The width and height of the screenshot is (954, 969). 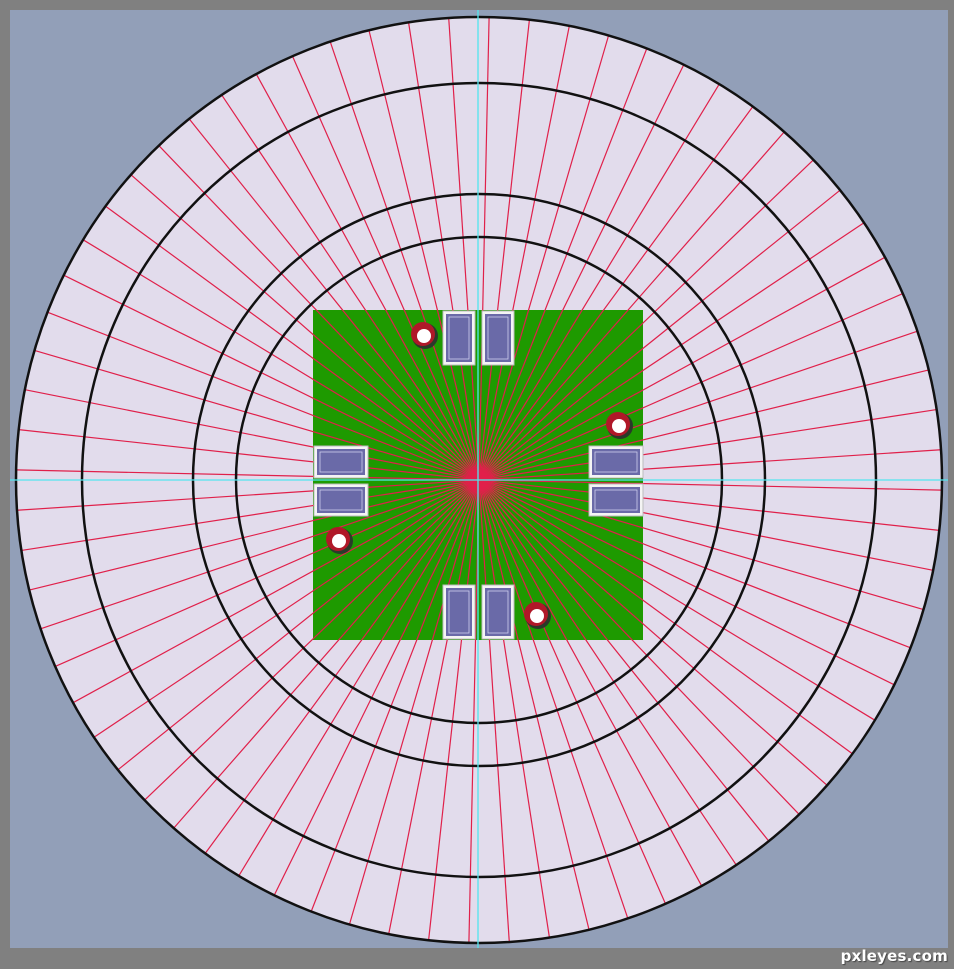 I want to click on watermark-text: pxleyes.com, so click(x=894, y=956).